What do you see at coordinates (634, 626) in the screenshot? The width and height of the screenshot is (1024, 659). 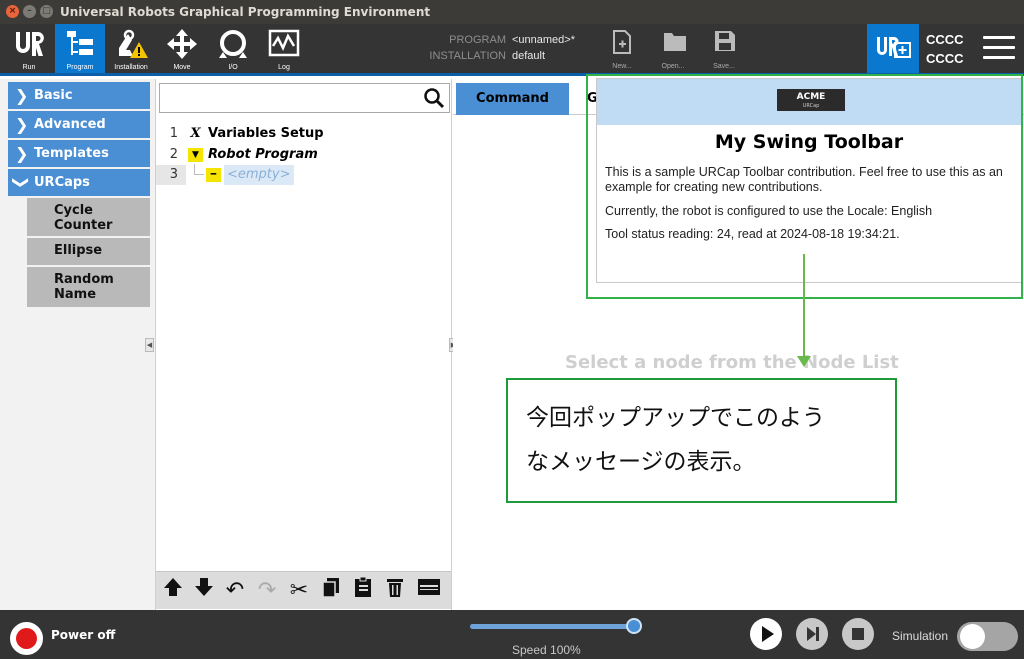 I see `speed-slider-knob` at bounding box center [634, 626].